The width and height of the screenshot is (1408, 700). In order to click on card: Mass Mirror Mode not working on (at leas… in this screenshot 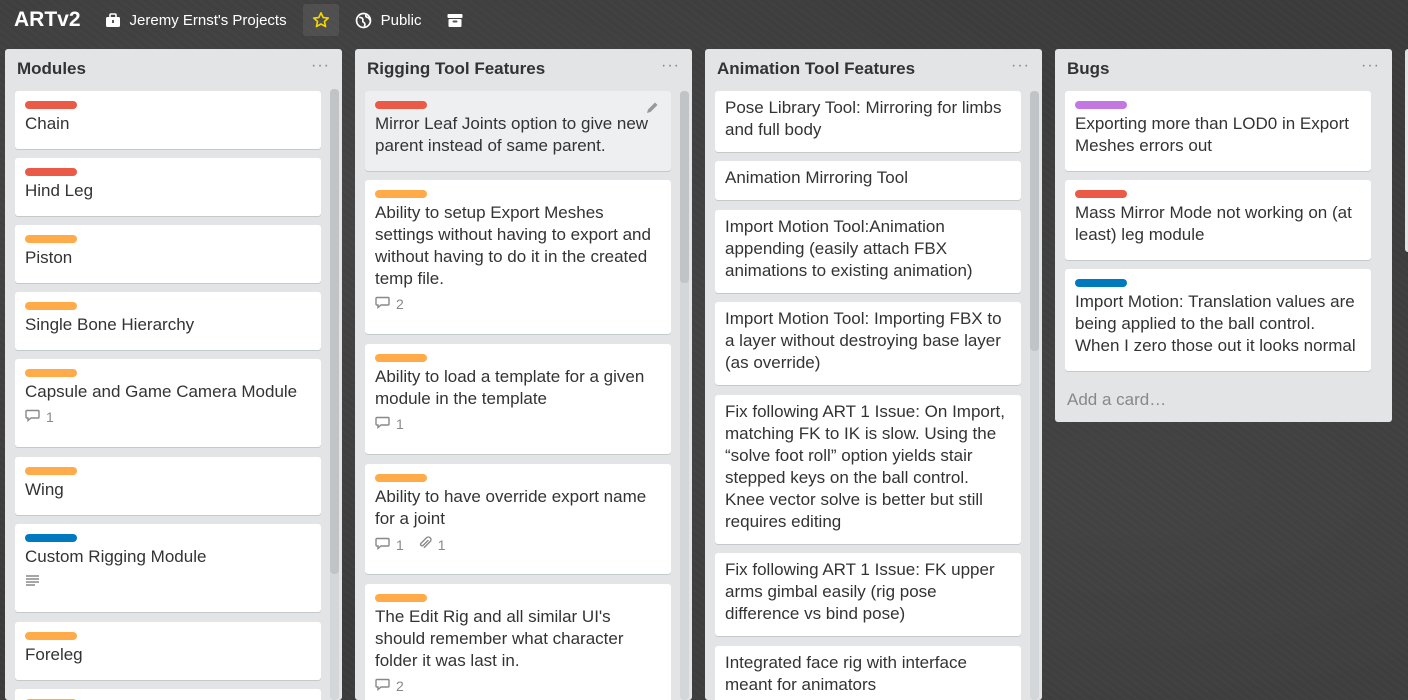, I will do `click(1218, 220)`.